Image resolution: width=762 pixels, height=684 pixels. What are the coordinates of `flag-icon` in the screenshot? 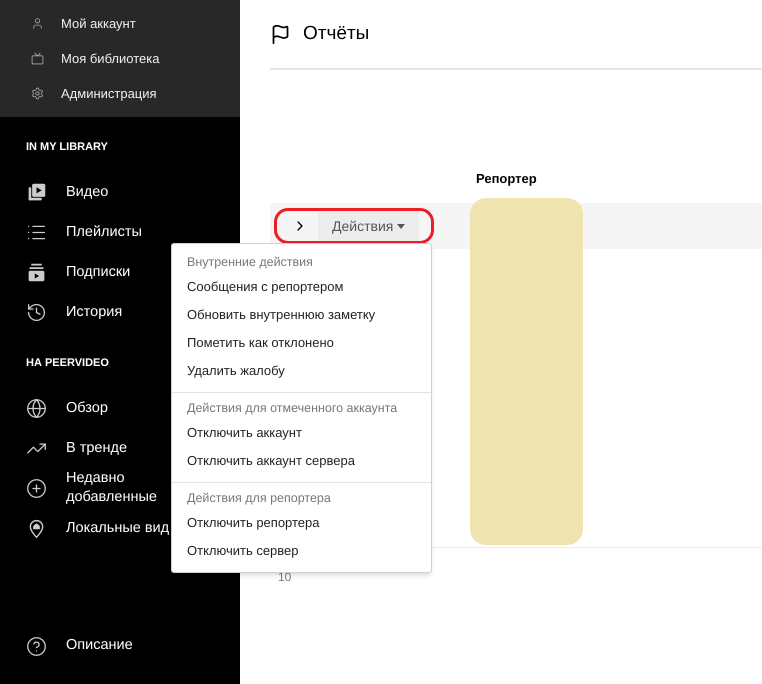 It's located at (280, 34).